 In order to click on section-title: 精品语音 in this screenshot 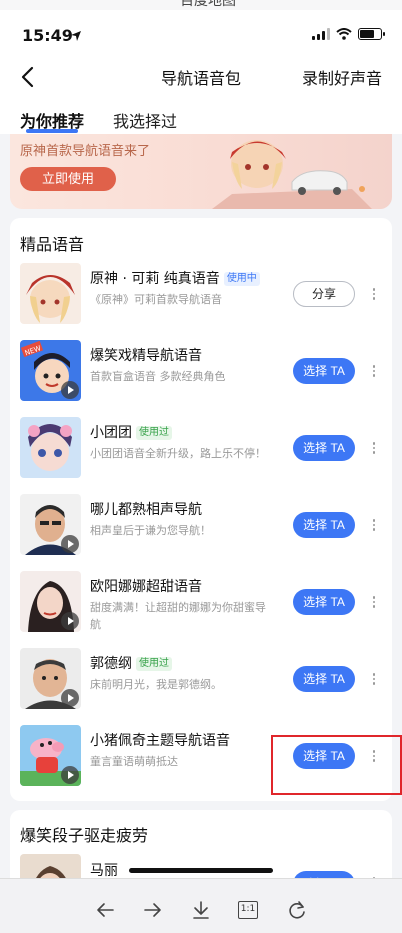, I will do `click(52, 244)`.